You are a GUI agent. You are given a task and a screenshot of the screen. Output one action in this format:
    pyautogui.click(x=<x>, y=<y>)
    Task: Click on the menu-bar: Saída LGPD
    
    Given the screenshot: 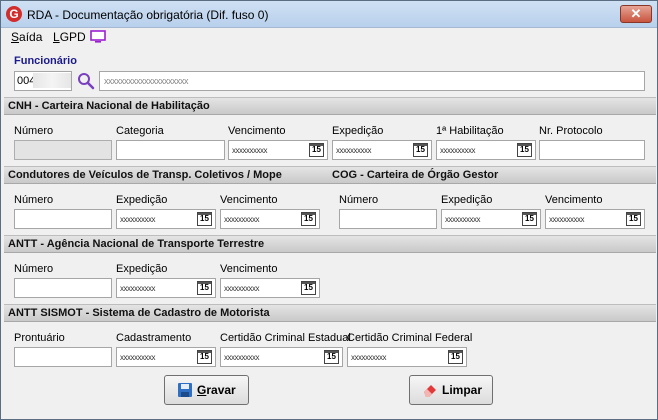 What is the action you would take?
    pyautogui.click(x=329, y=37)
    